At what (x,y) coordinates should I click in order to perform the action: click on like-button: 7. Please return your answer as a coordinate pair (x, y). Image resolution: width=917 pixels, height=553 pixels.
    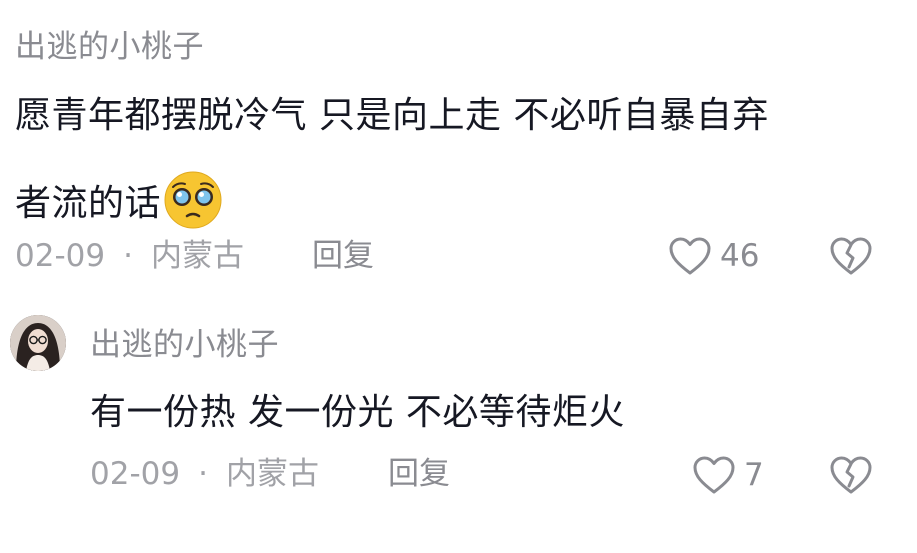
    Looking at the image, I should click on (728, 475).